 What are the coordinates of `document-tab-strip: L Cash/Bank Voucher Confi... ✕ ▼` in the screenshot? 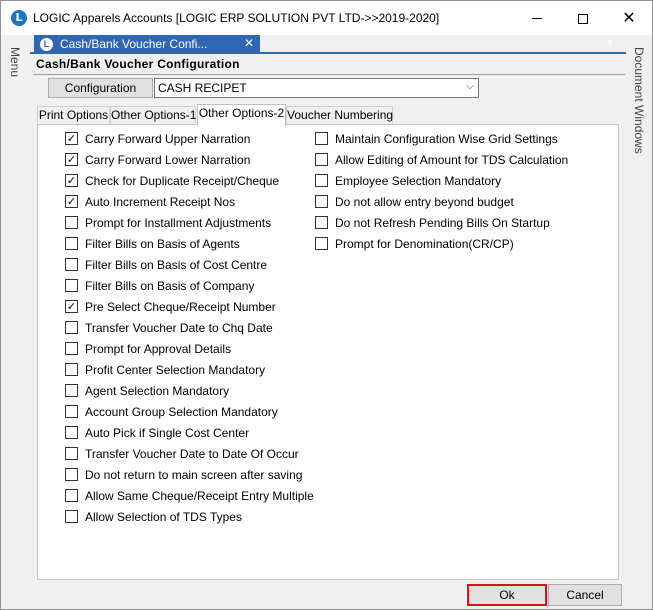 It's located at (328, 44).